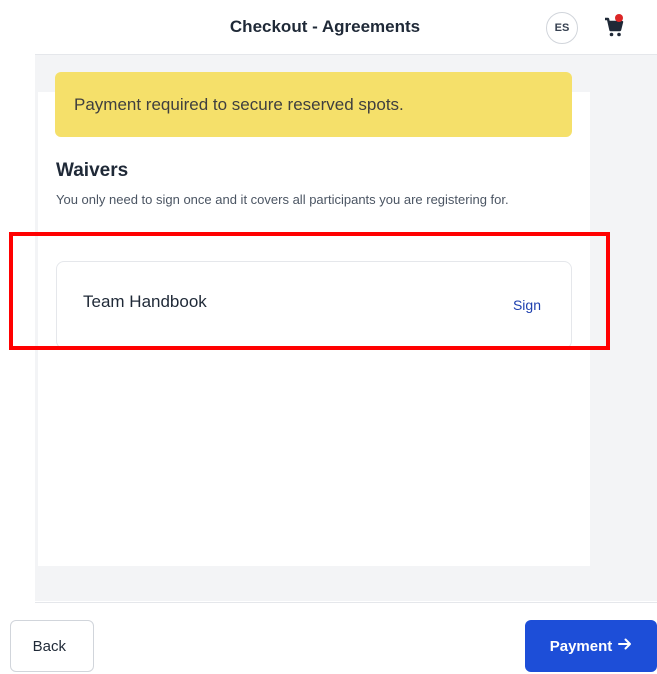 Image resolution: width=657 pixels, height=674 pixels. What do you see at coordinates (314, 305) in the screenshot?
I see `waiver-card: Team Handbook Sign` at bounding box center [314, 305].